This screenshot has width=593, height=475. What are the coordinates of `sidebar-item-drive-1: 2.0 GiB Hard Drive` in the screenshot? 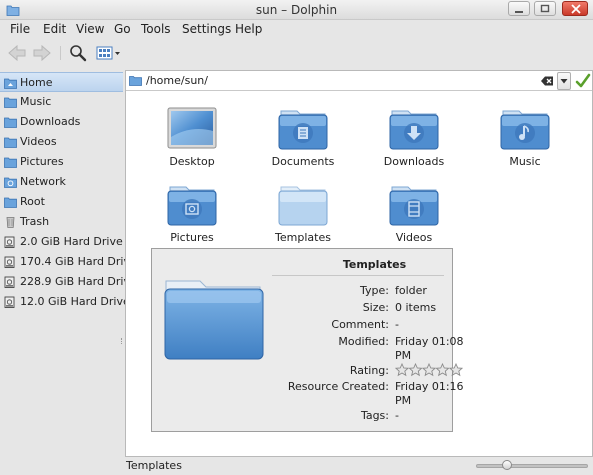 It's located at (61, 242).